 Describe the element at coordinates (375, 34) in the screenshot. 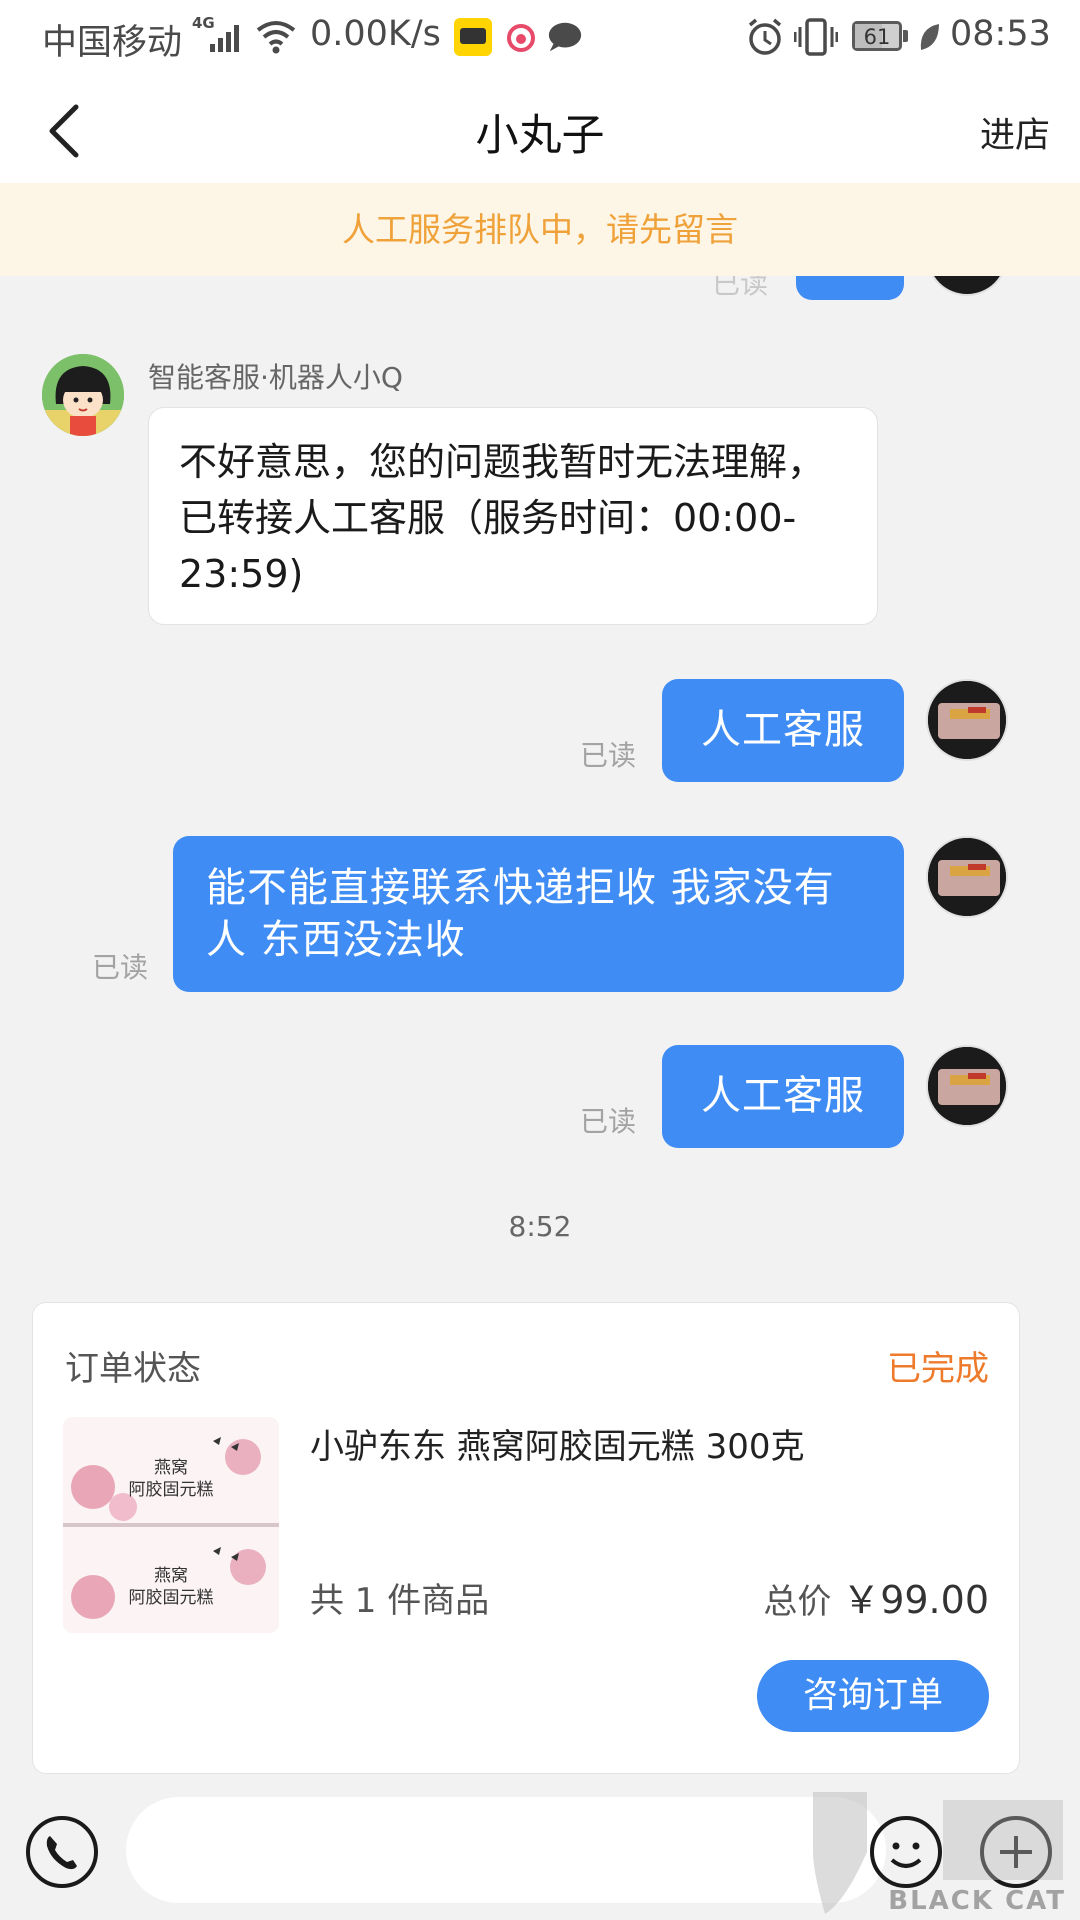

I see `network-speed: 0.00K/s` at that location.